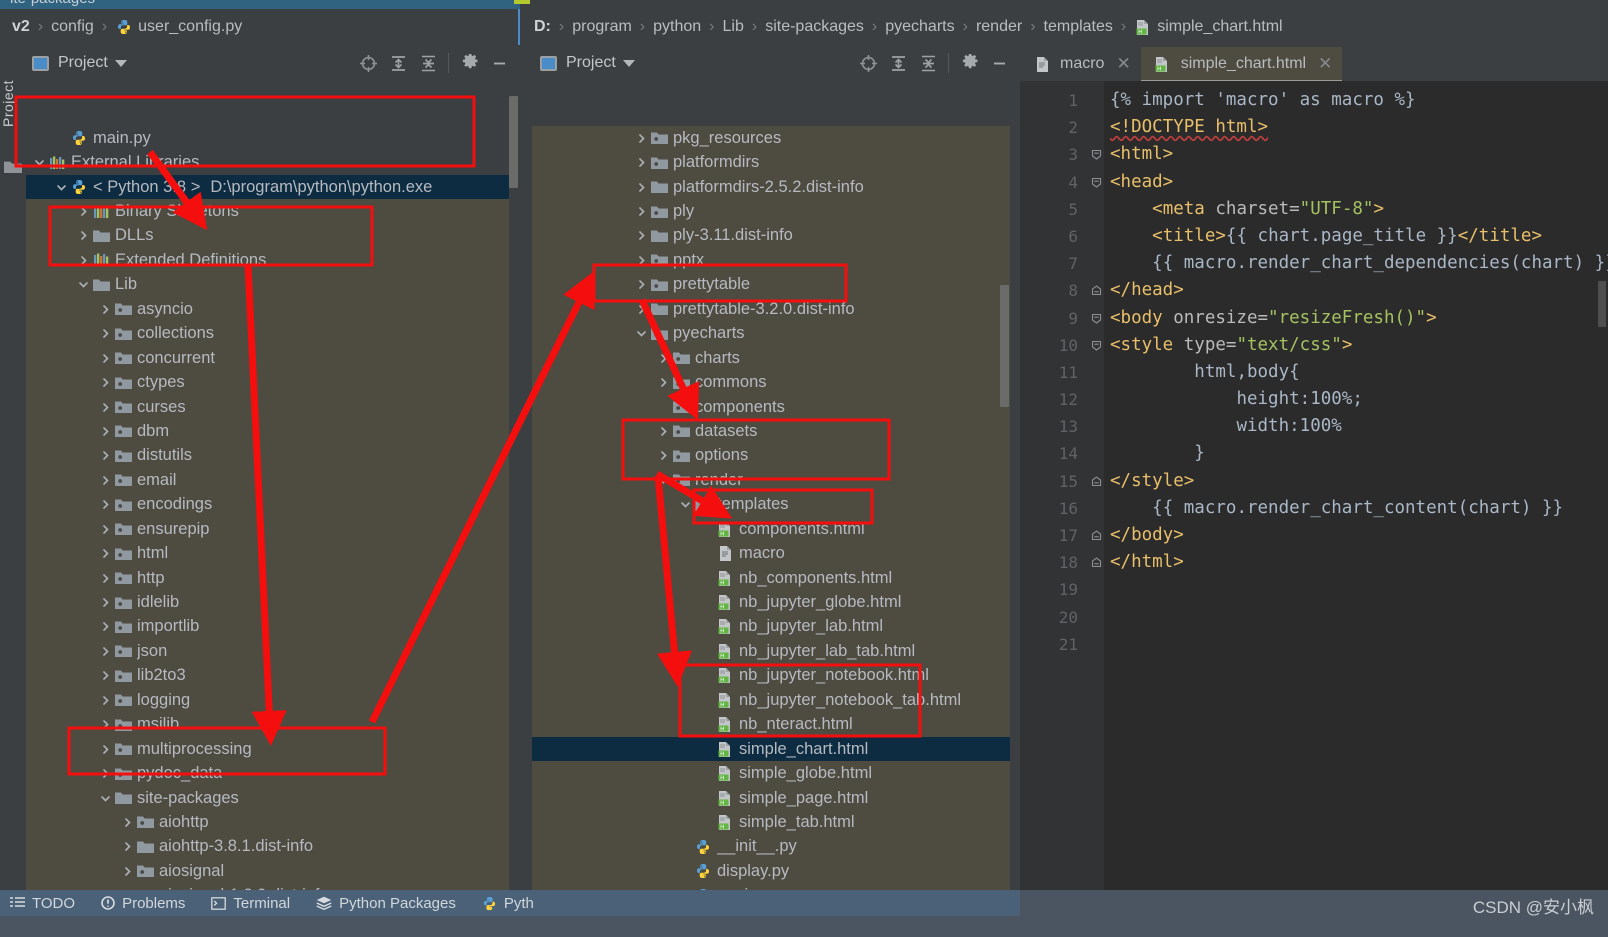  What do you see at coordinates (771, 480) in the screenshot?
I see `tree-row: render` at bounding box center [771, 480].